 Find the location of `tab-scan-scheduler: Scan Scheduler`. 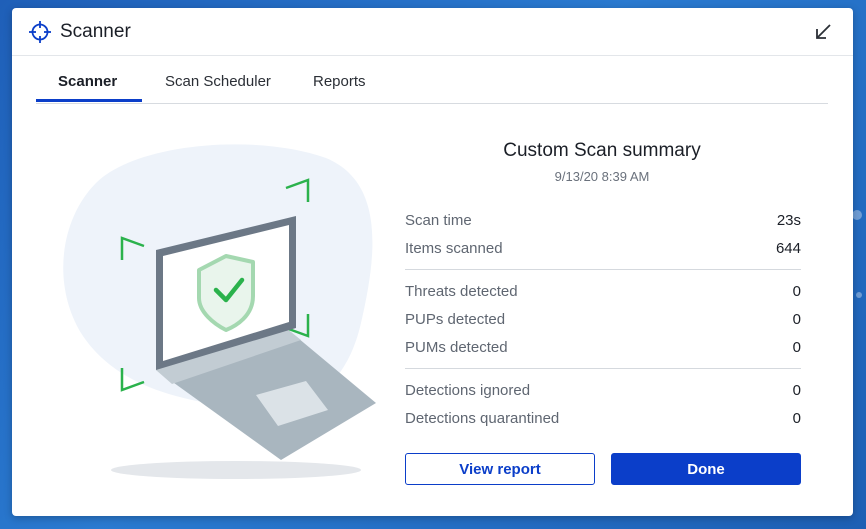

tab-scan-scheduler: Scan Scheduler is located at coordinates (218, 81).